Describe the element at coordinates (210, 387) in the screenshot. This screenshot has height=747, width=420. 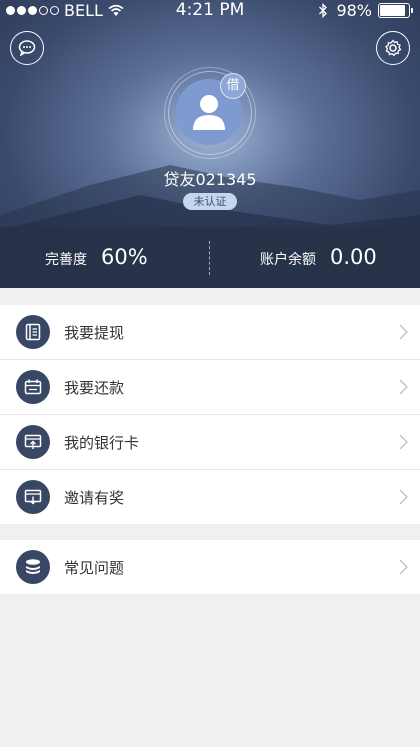
I see `menu-item-repay: 我要还款` at that location.